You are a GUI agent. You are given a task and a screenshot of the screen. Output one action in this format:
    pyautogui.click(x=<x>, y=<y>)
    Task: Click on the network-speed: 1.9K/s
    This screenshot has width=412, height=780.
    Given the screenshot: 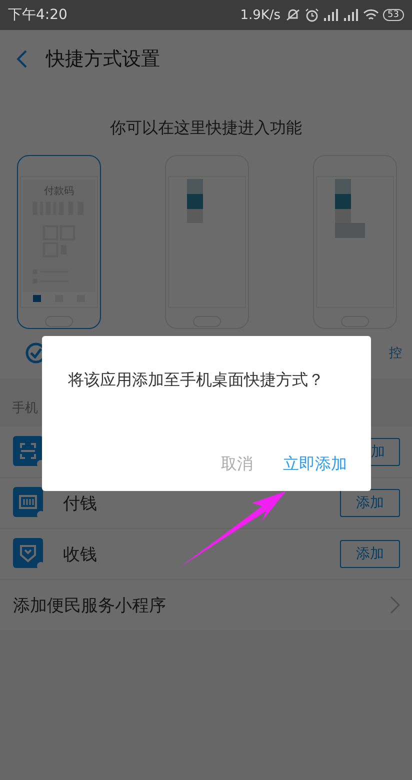 What is the action you would take?
    pyautogui.click(x=260, y=15)
    